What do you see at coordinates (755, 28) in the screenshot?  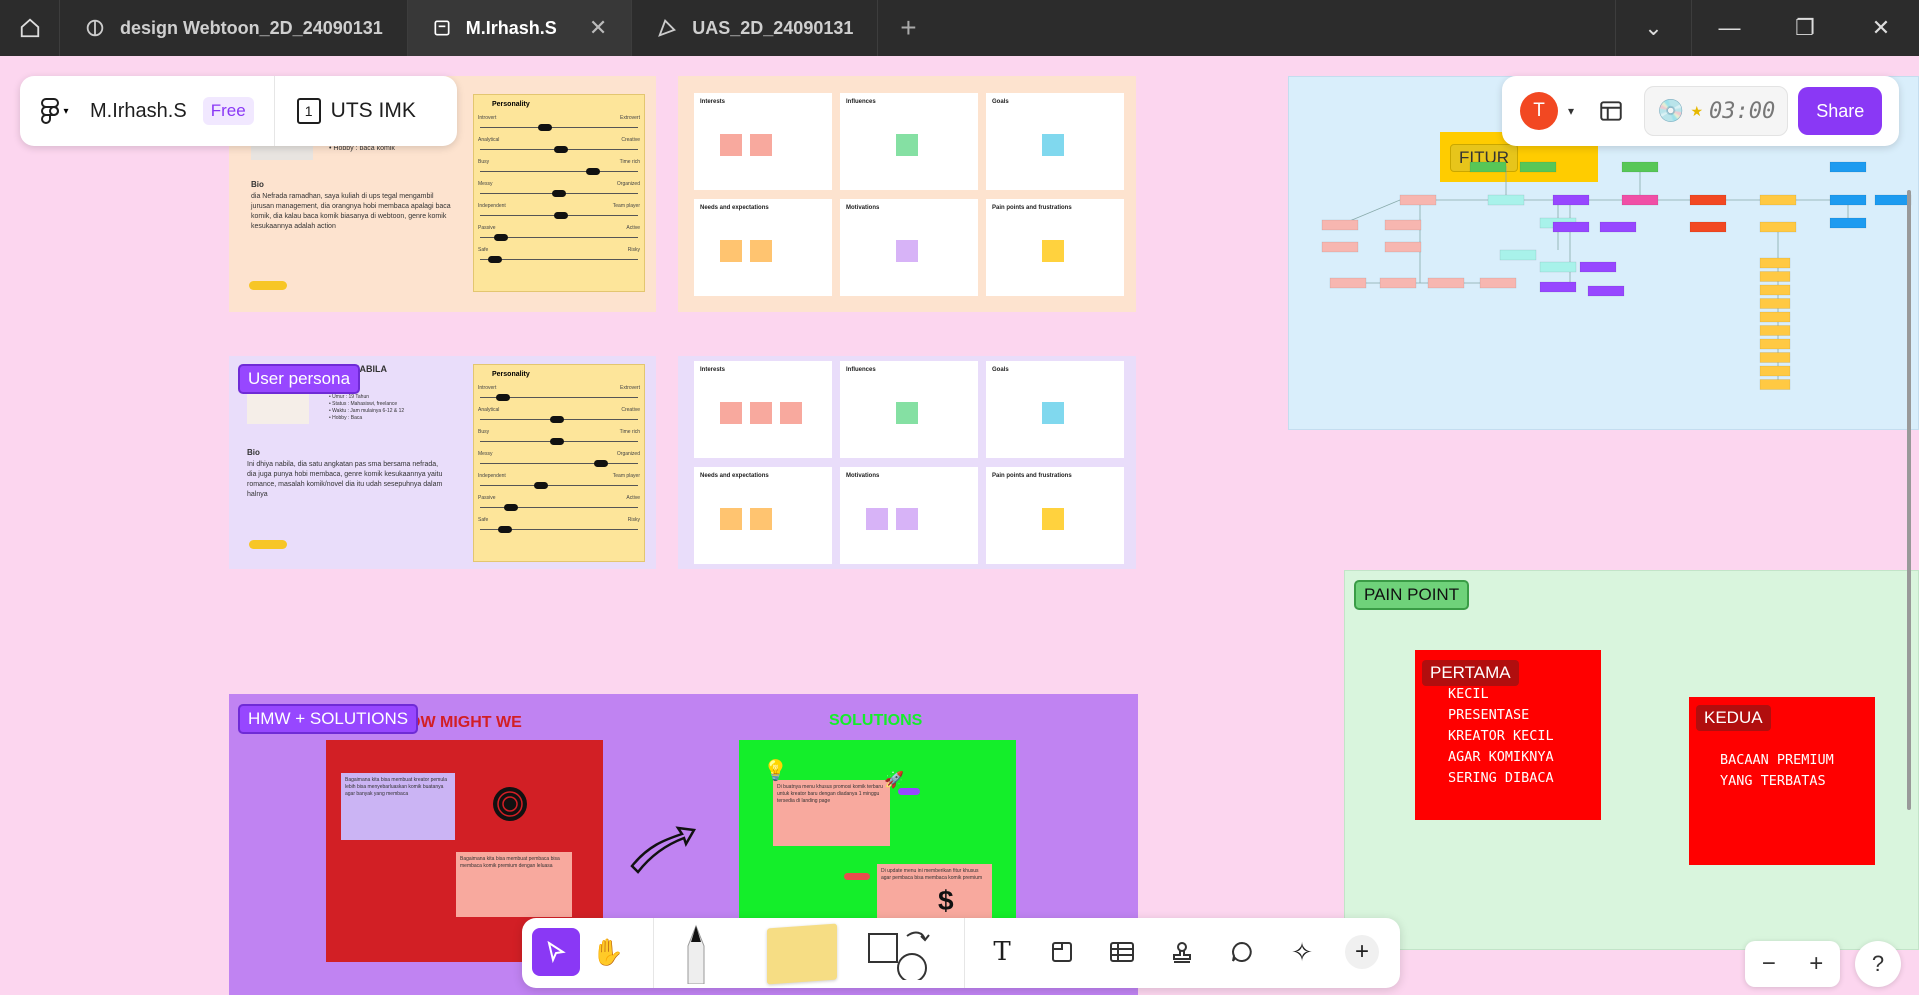 I see `tab-uas: UAS_2D_24090131` at bounding box center [755, 28].